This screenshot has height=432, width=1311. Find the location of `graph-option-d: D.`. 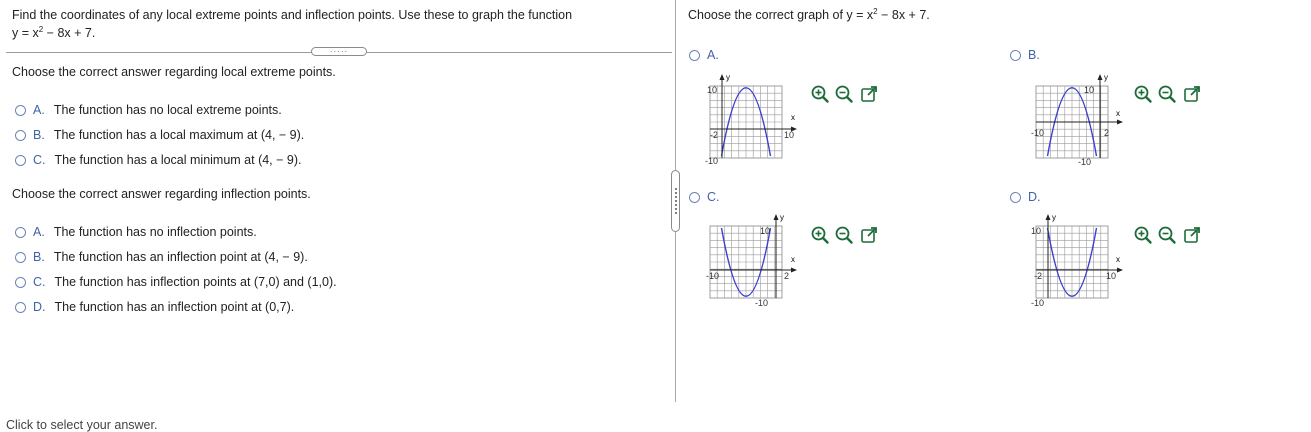

graph-option-d: D. is located at coordinates (1025, 197).